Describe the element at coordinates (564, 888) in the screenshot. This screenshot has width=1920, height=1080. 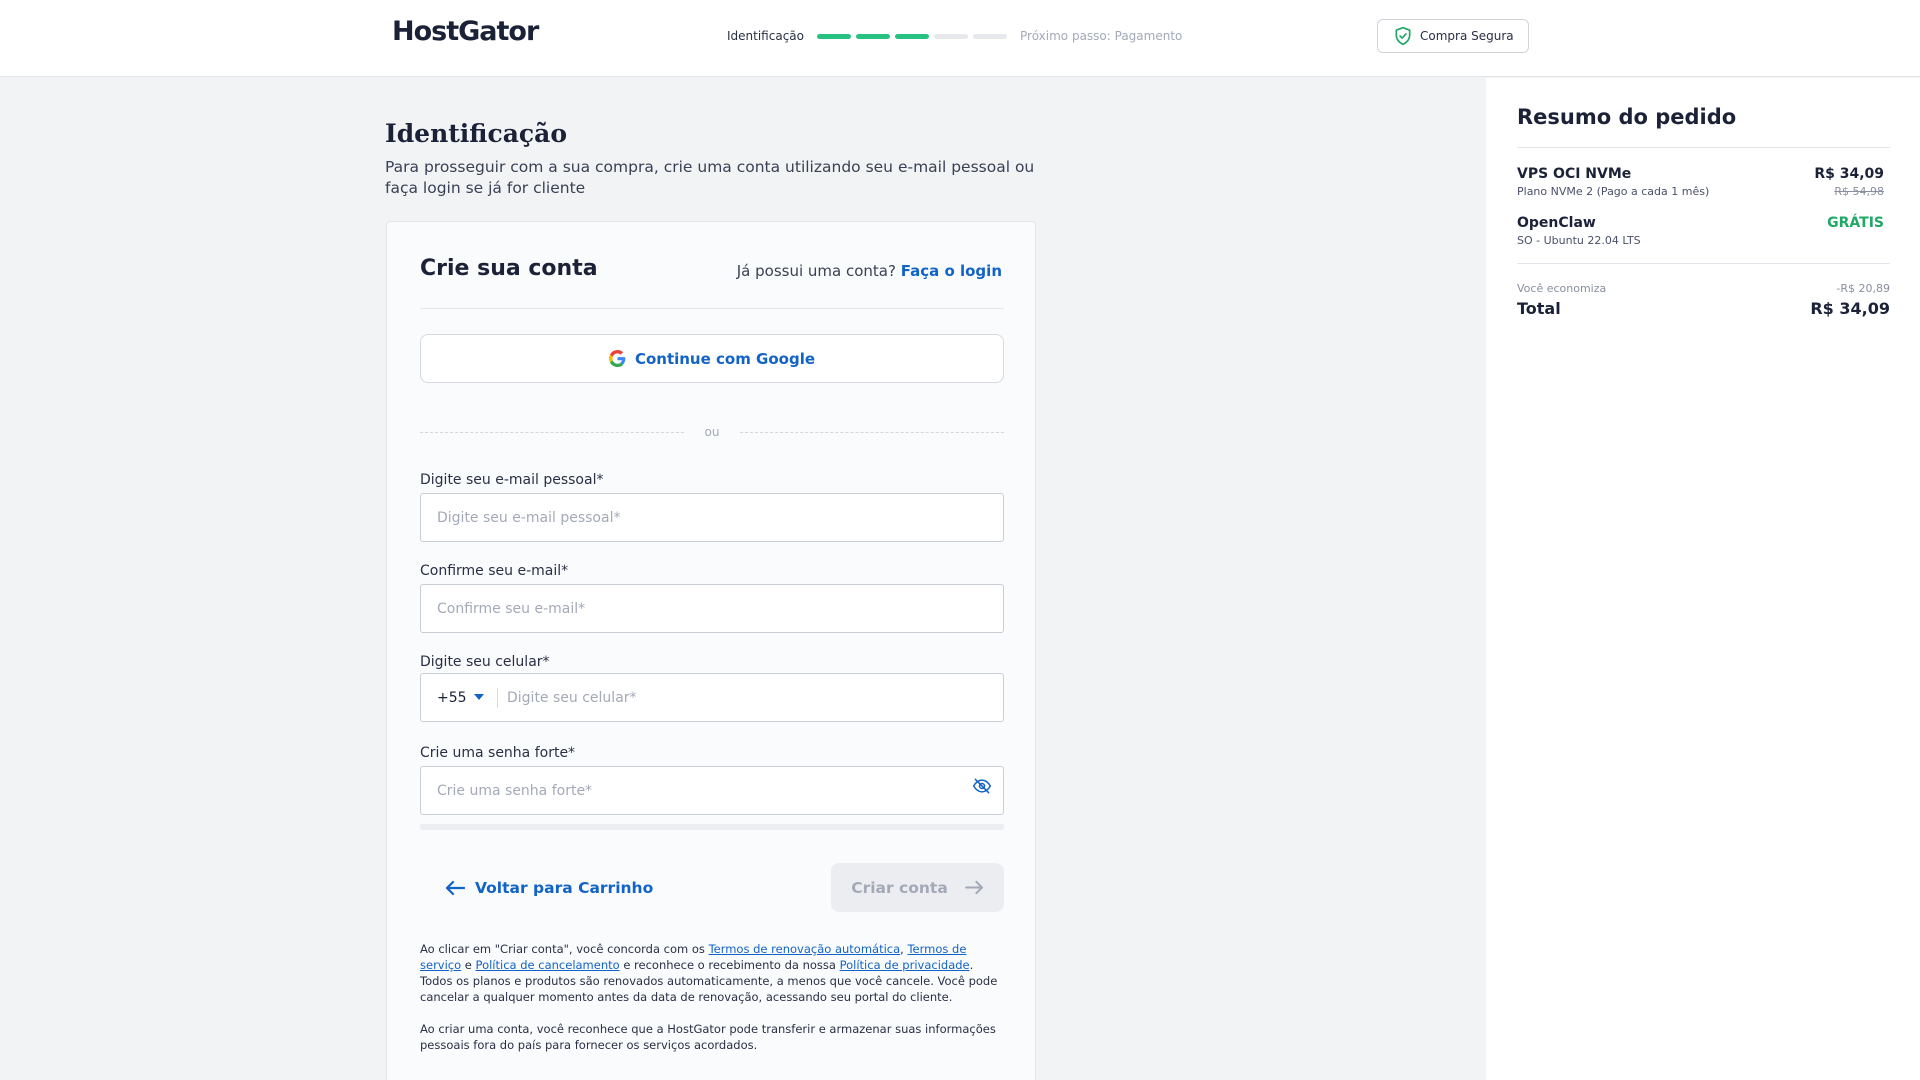
I see `back-button-label: Voltar para Carrinho` at that location.